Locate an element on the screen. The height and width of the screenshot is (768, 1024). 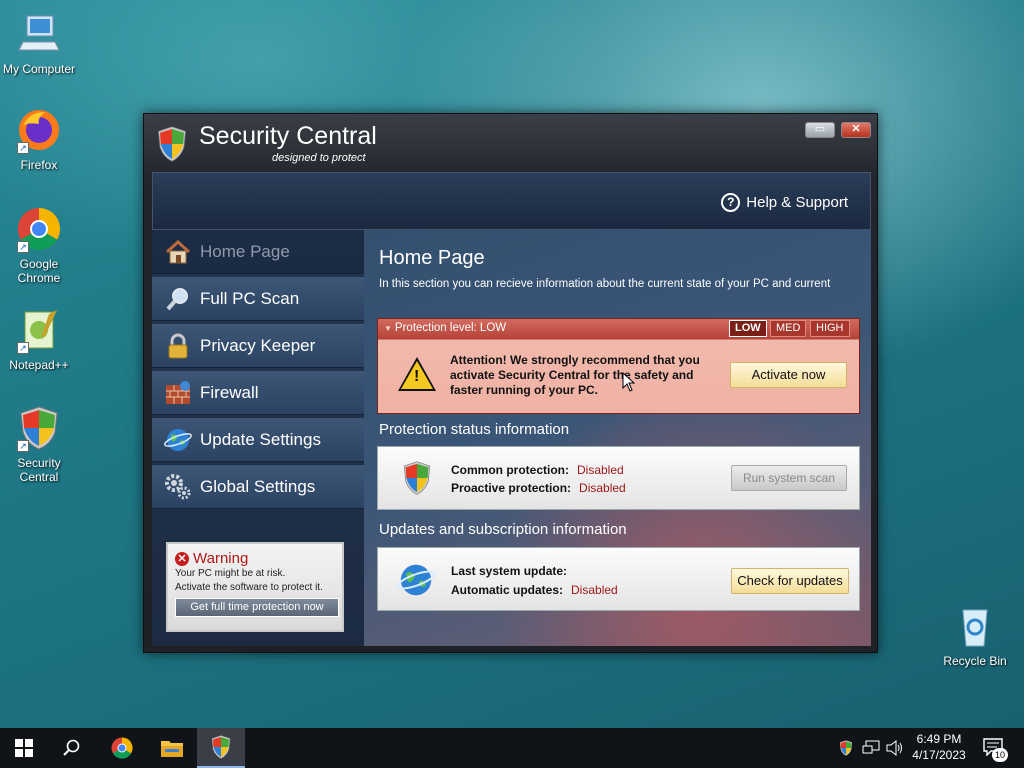
padlock-icon is located at coordinates (178, 346).